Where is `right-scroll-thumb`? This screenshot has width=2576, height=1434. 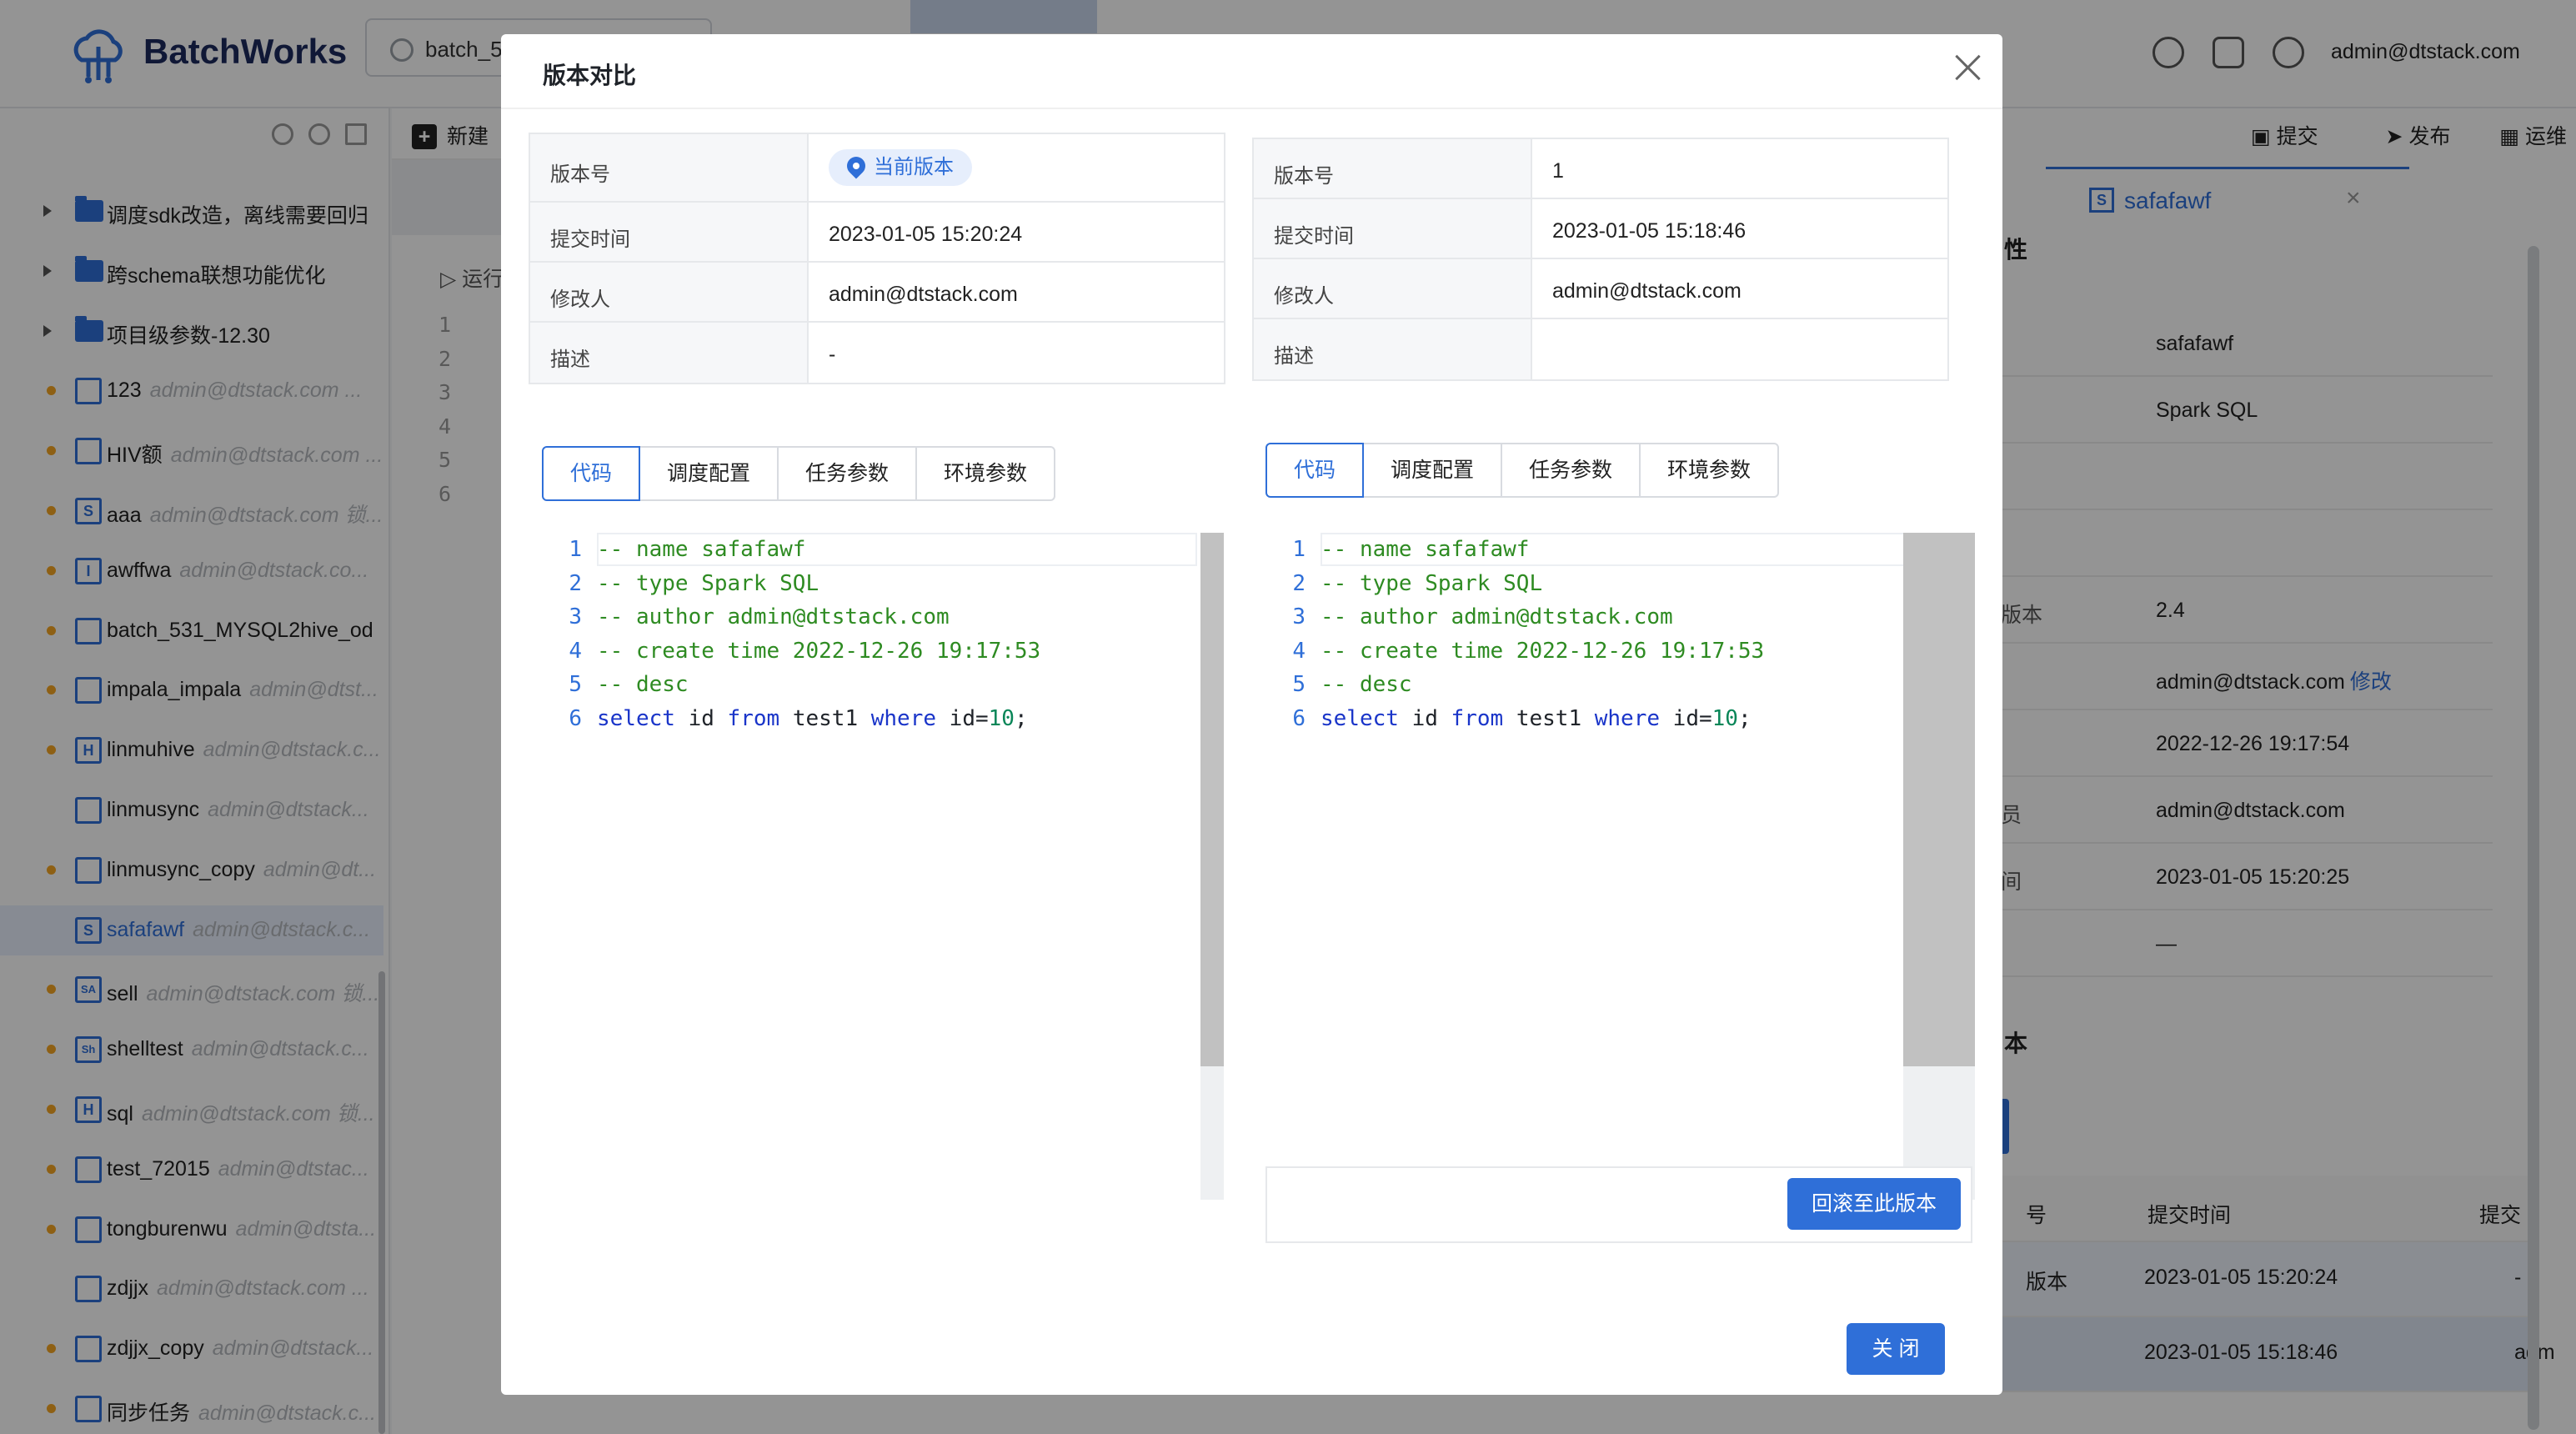 right-scroll-thumb is located at coordinates (1939, 799).